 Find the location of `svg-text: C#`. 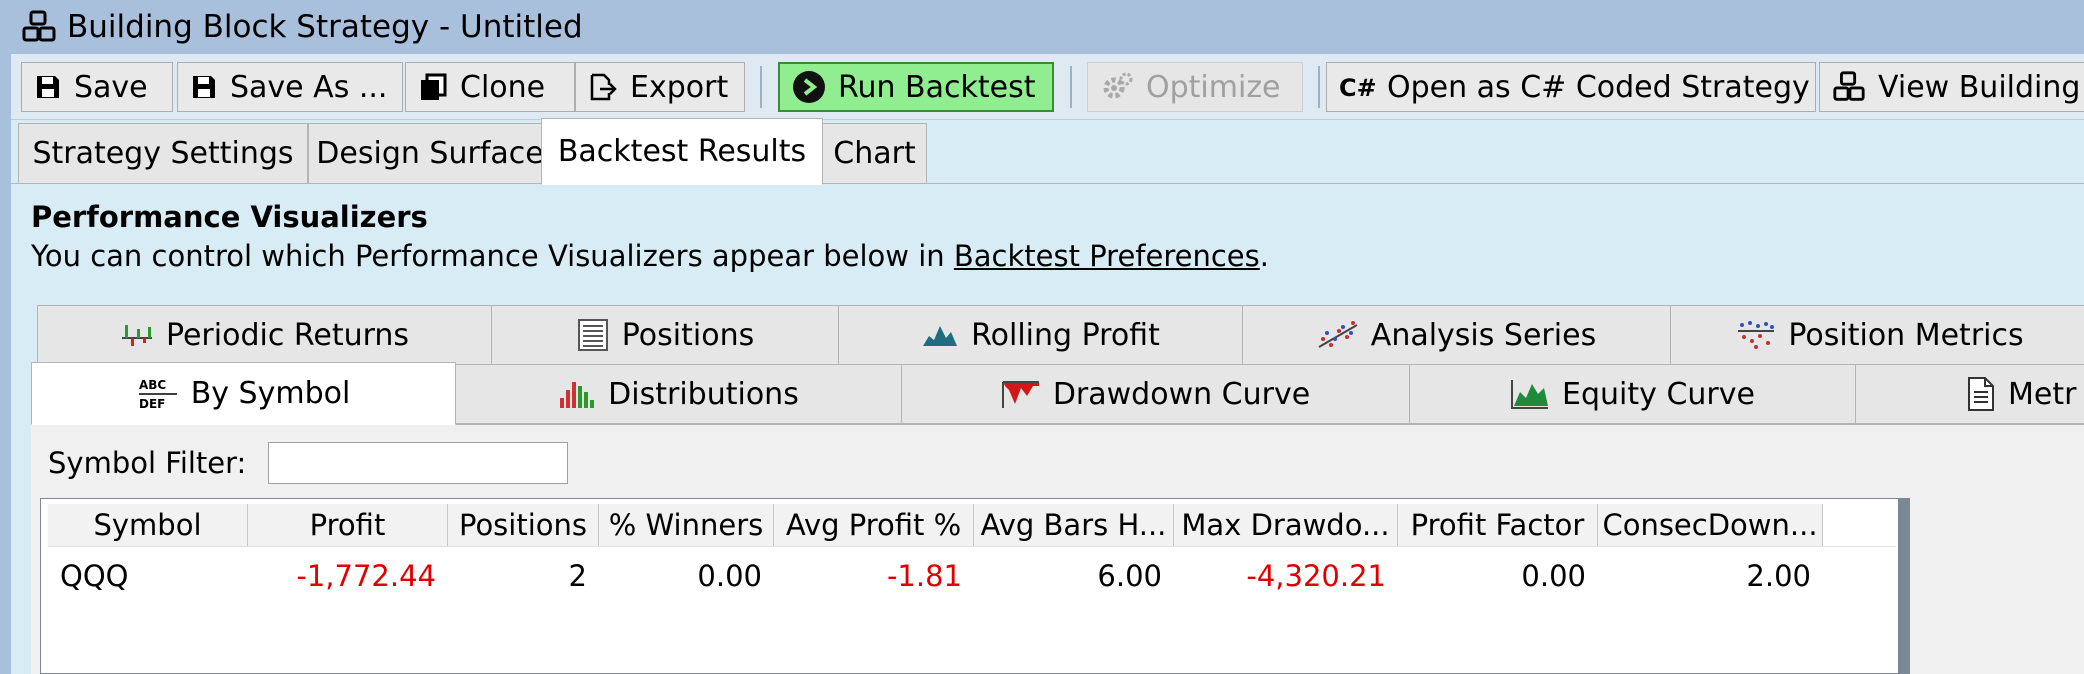

svg-text: C# is located at coordinates (1357, 88).